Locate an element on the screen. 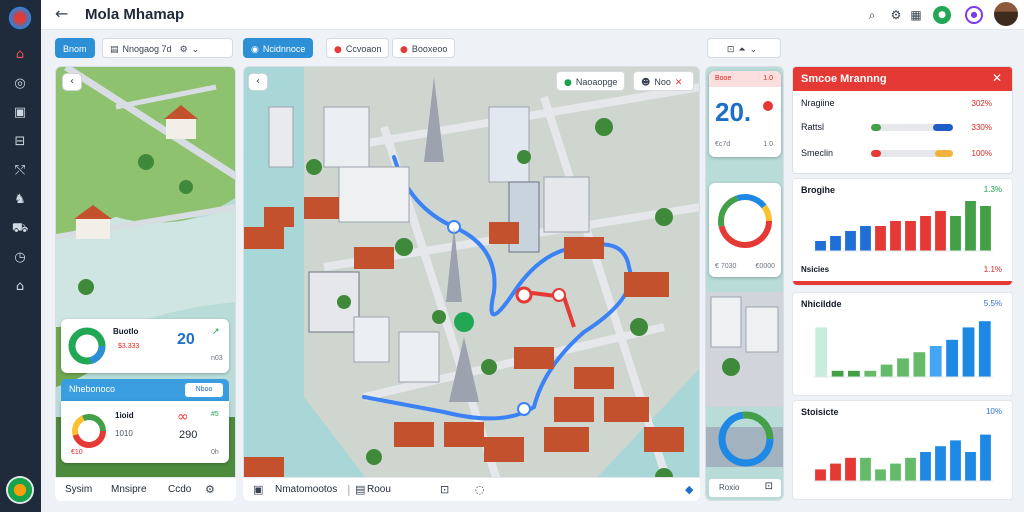  metrics-delta: #5 is located at coordinates (215, 414).